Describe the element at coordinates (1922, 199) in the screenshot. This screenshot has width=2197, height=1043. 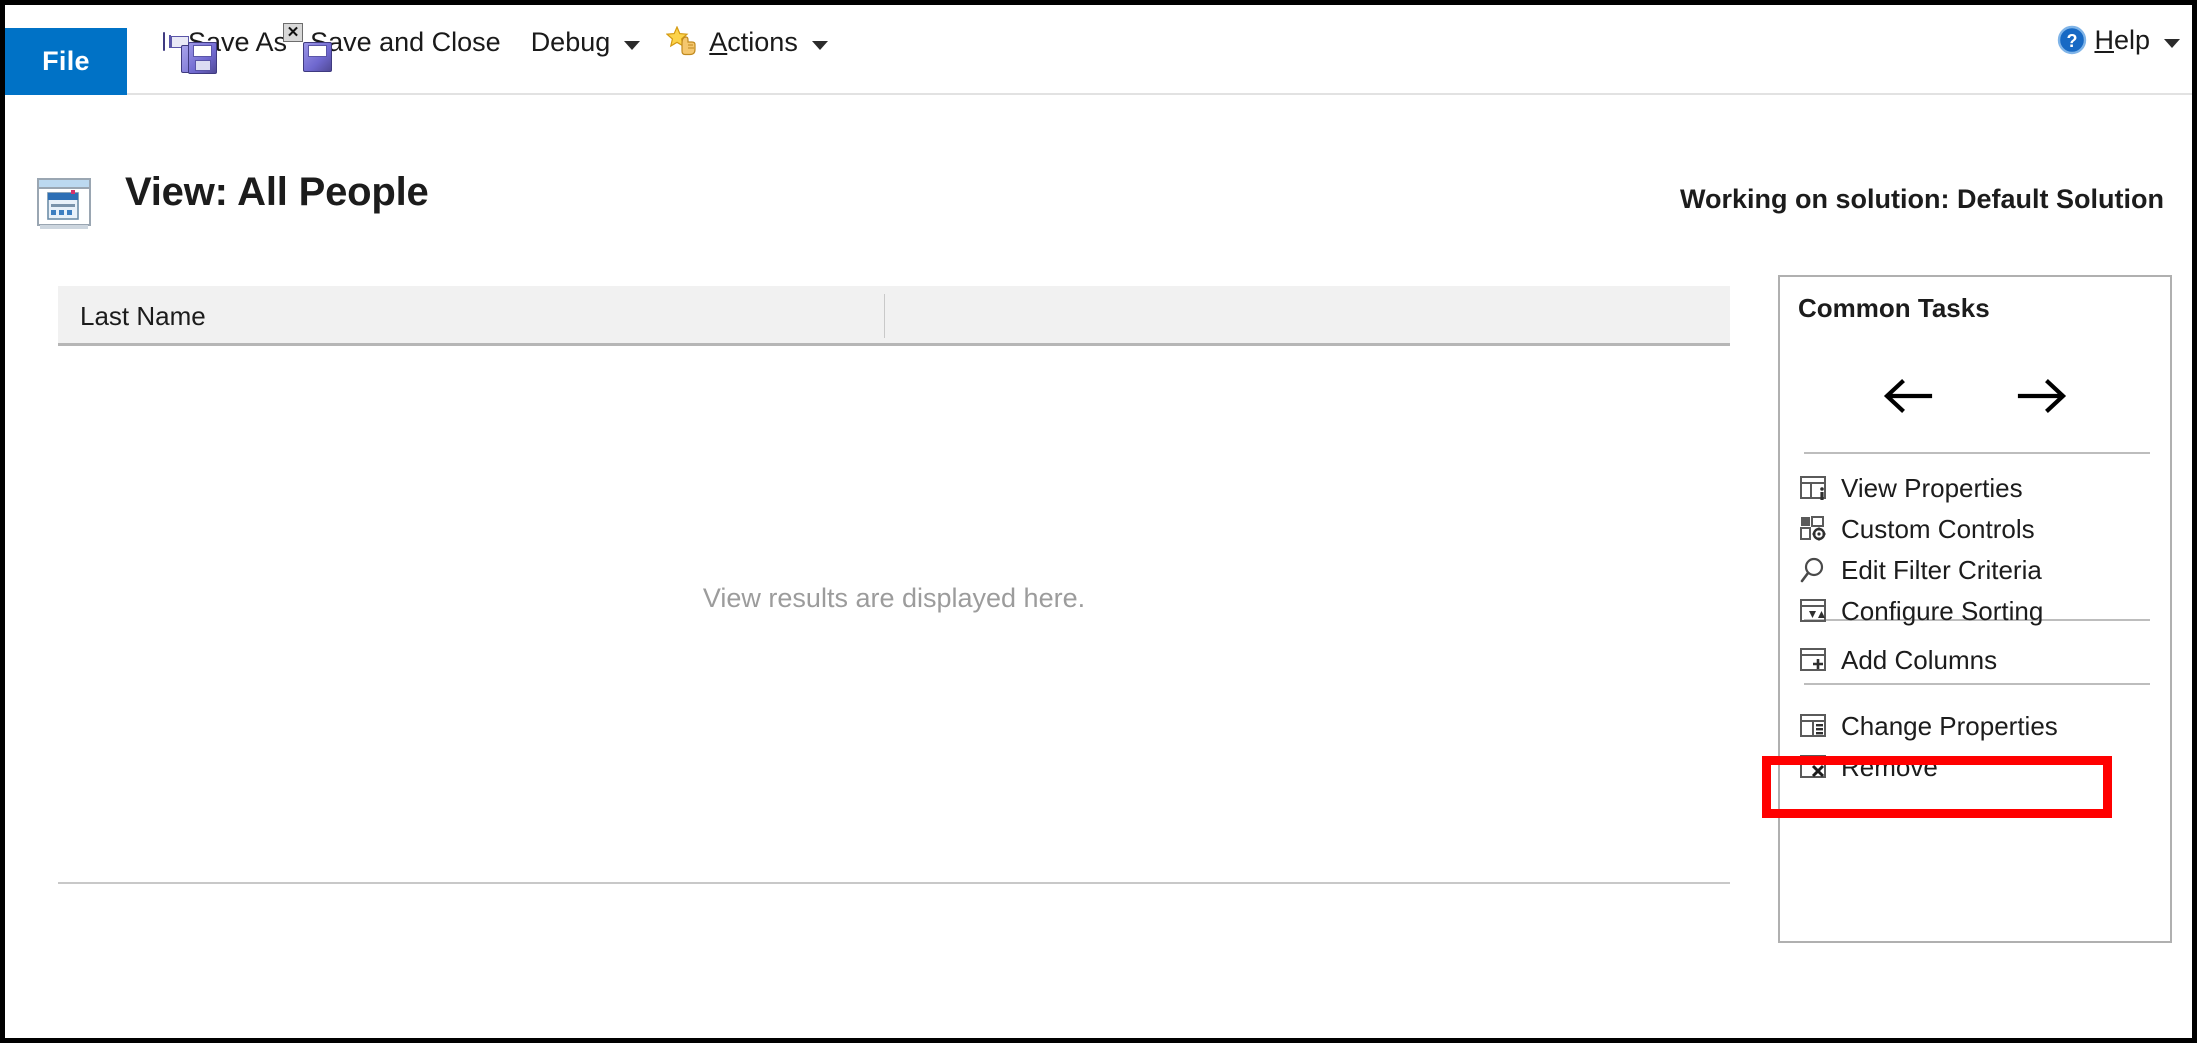
I see `solution-status: Working on solution: Default Solution` at that location.